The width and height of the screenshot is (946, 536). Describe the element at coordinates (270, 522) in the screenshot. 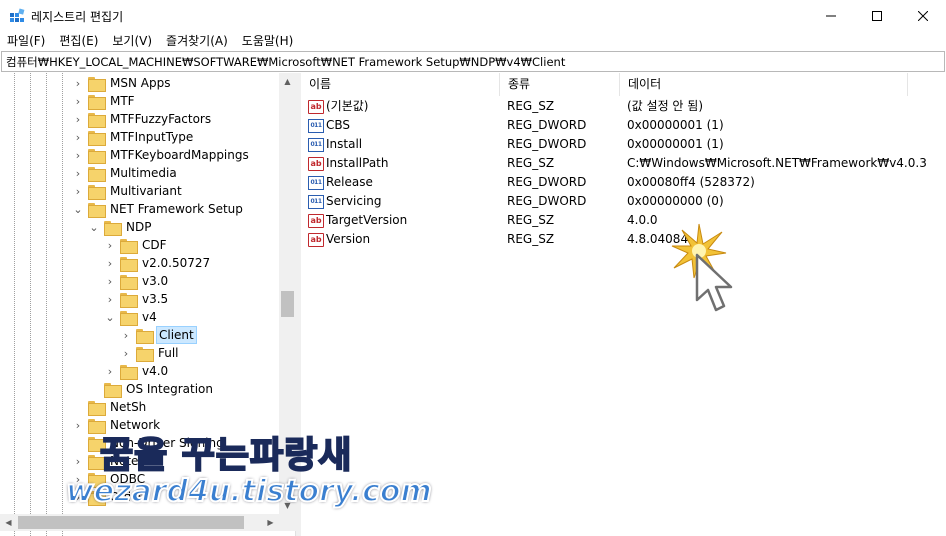

I see `scroll-right-arrow-icon: ▶` at that location.